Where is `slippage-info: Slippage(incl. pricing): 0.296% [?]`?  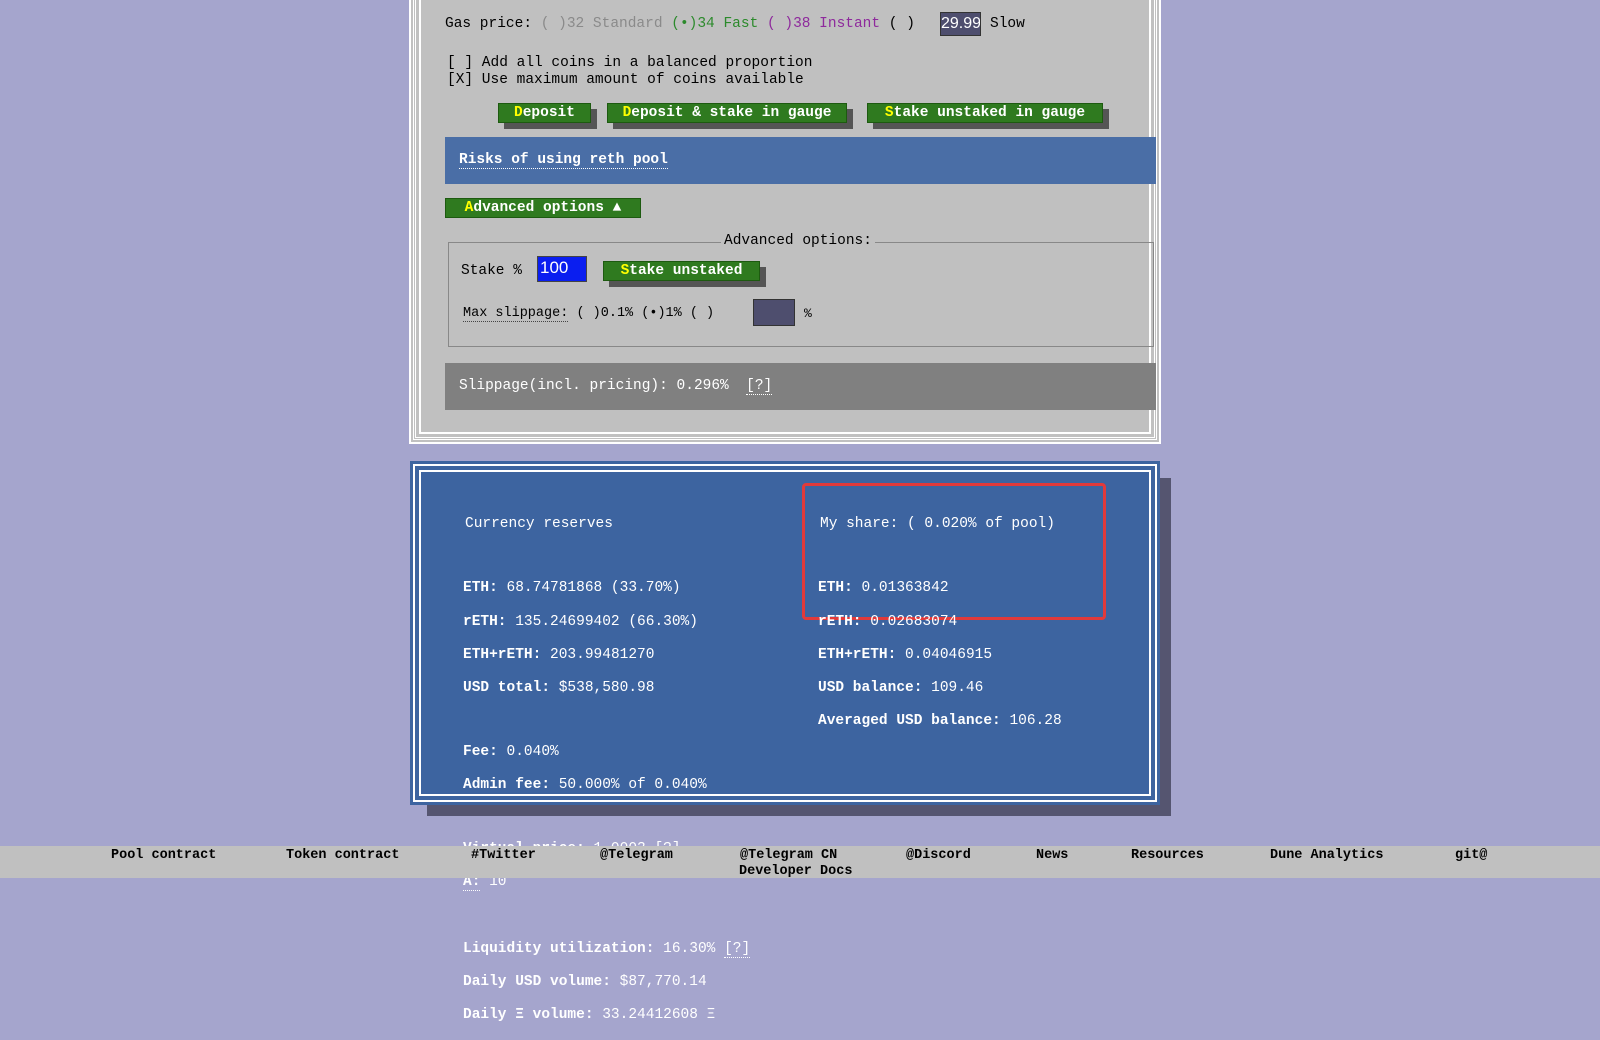 slippage-info: Slippage(incl. pricing): 0.296% [?] is located at coordinates (800, 386).